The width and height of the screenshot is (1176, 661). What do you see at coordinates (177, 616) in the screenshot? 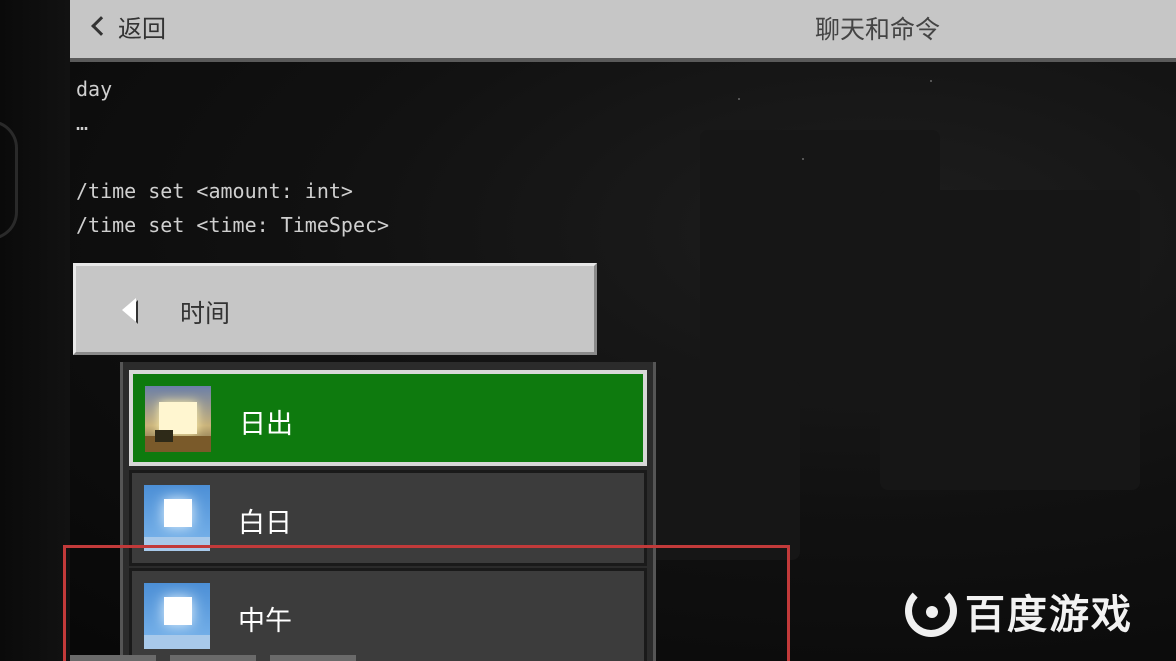
I see `noon-sun-icon` at bounding box center [177, 616].